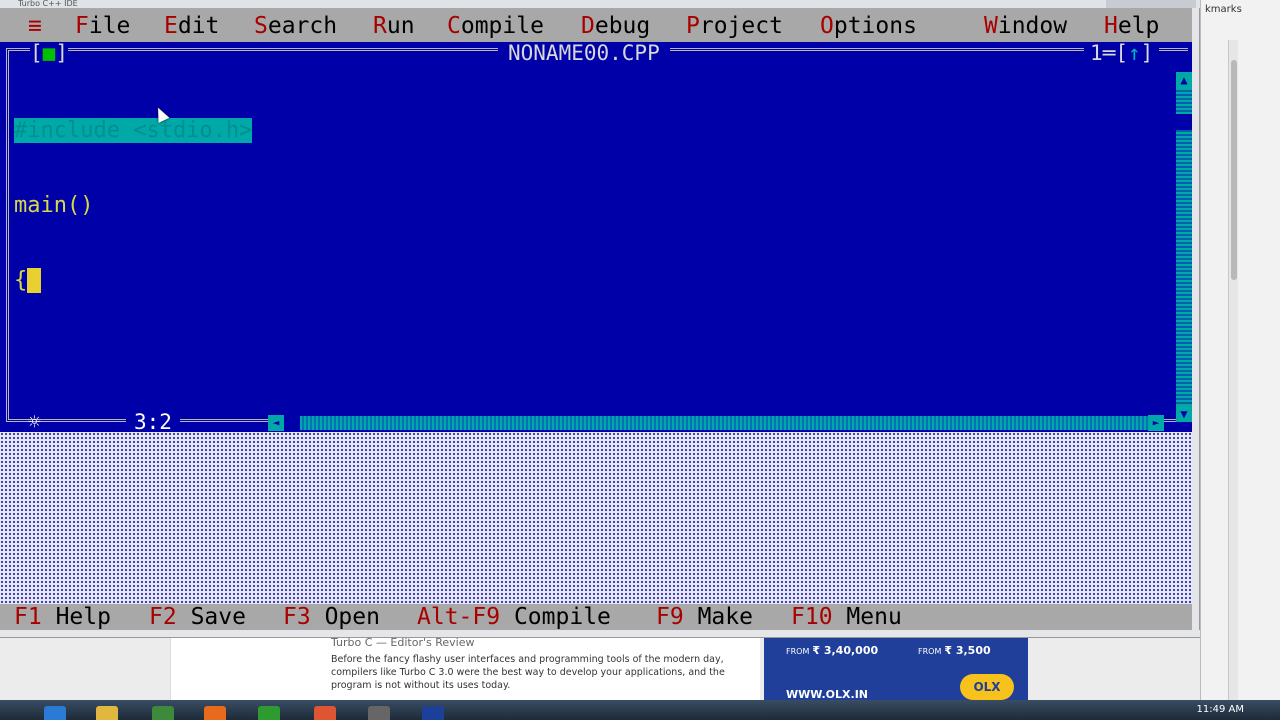 The width and height of the screenshot is (1280, 720). What do you see at coordinates (1196, 323) in the screenshot?
I see `window-border-right` at bounding box center [1196, 323].